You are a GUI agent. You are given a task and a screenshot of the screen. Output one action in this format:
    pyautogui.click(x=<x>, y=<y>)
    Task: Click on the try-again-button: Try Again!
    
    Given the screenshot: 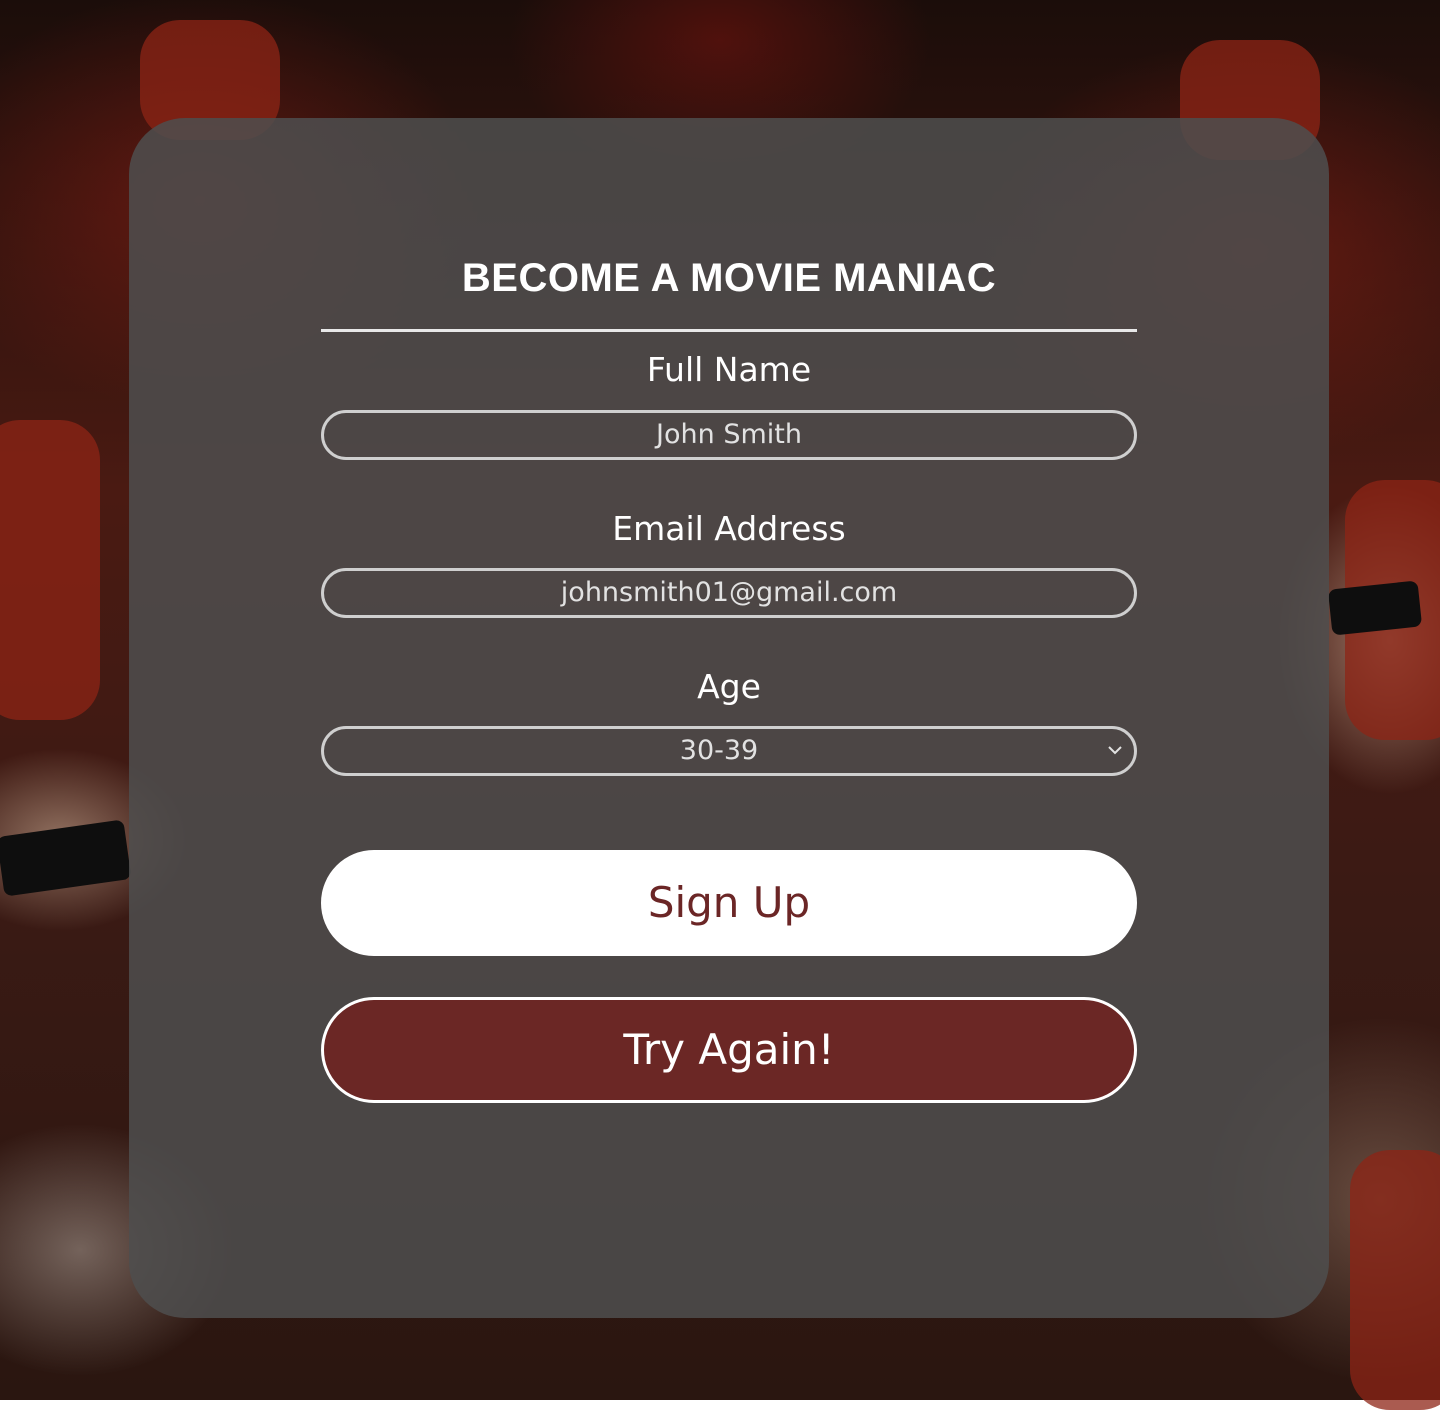 What is the action you would take?
    pyautogui.click(x=729, y=1050)
    